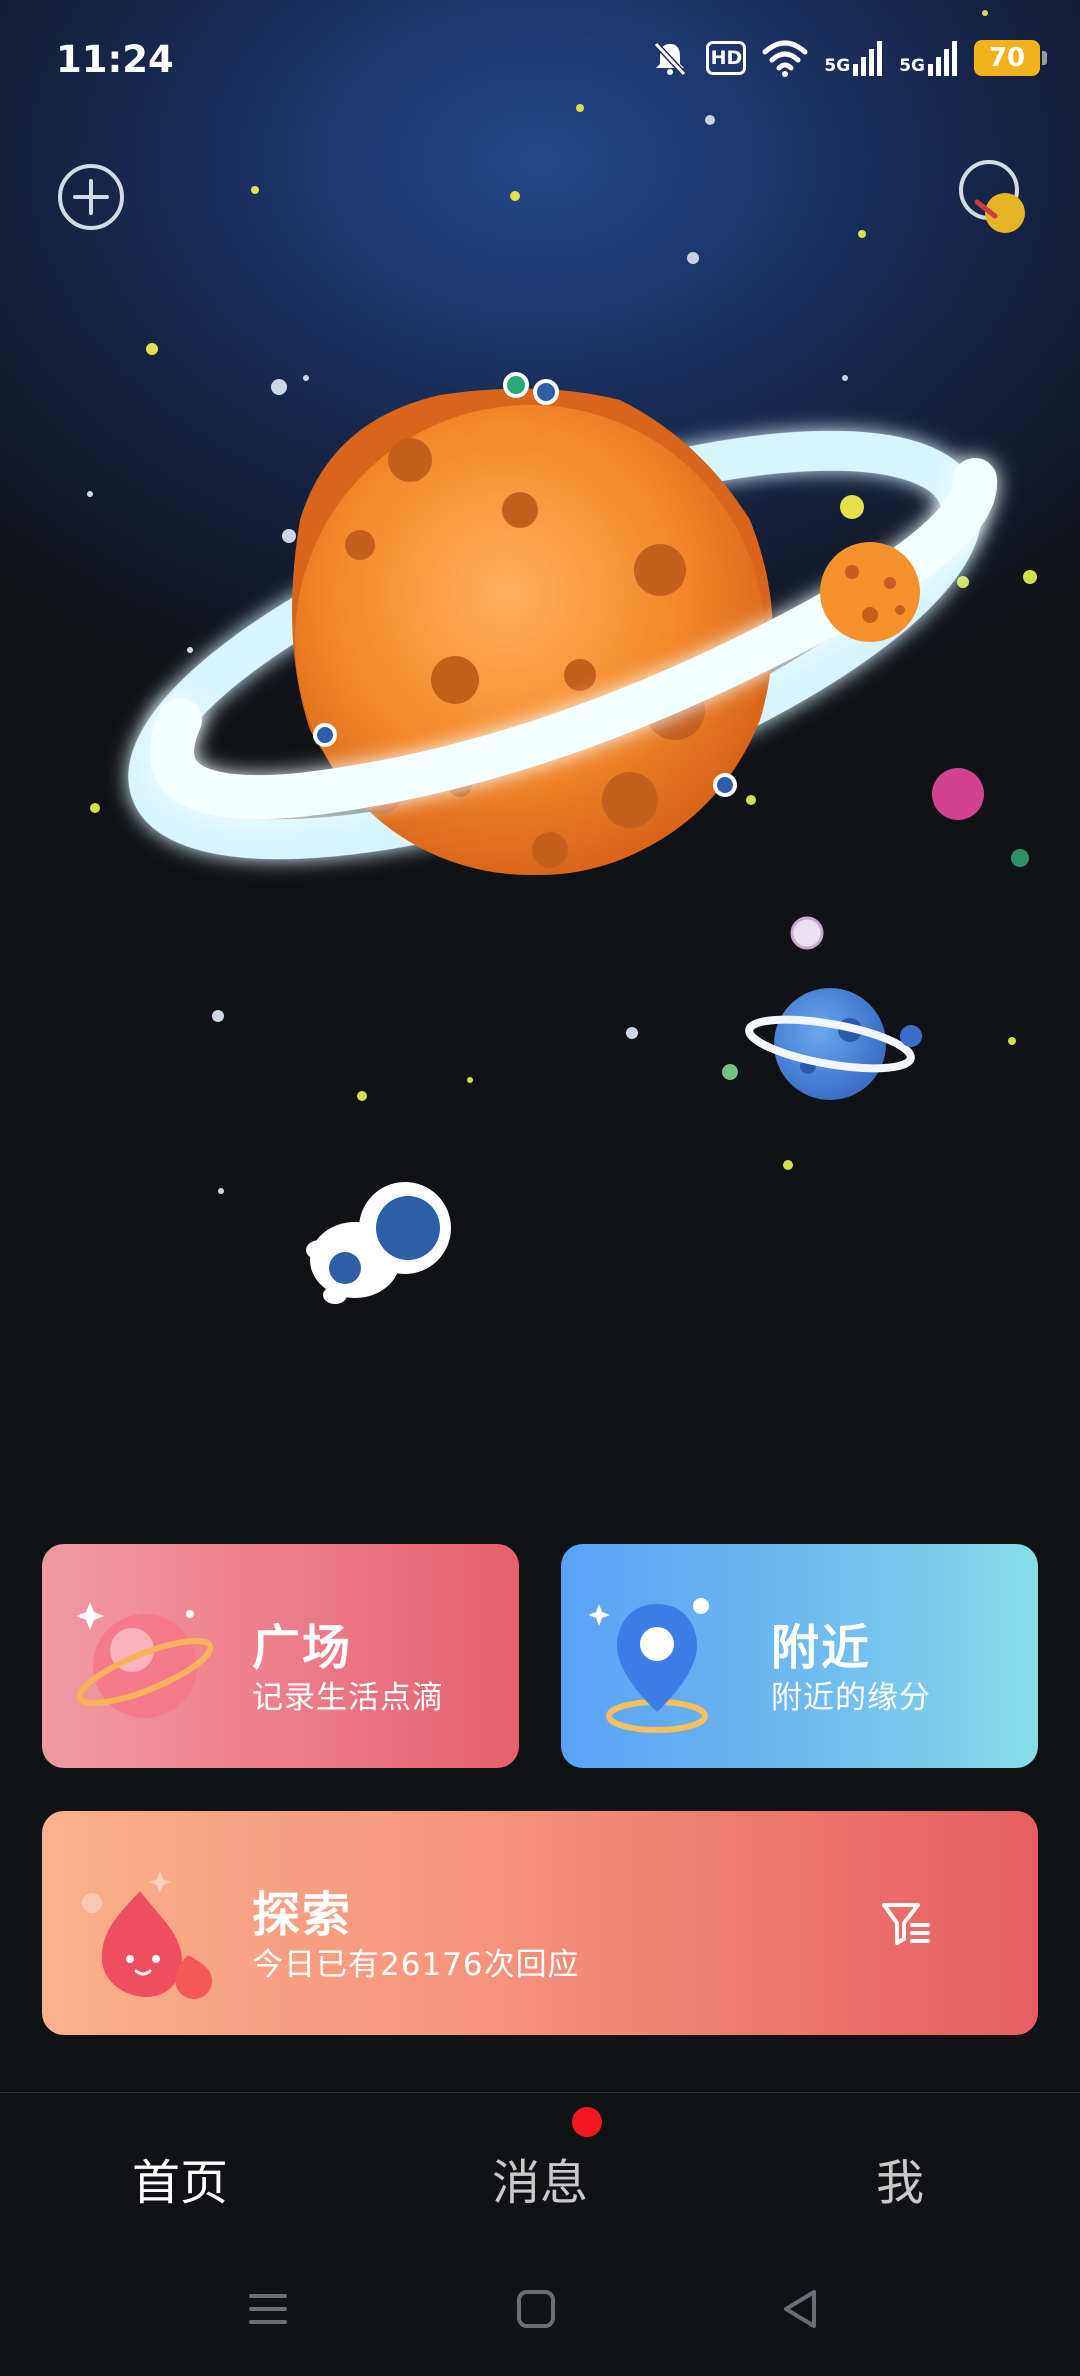  What do you see at coordinates (833, 1044) in the screenshot?
I see `blue-planet` at bounding box center [833, 1044].